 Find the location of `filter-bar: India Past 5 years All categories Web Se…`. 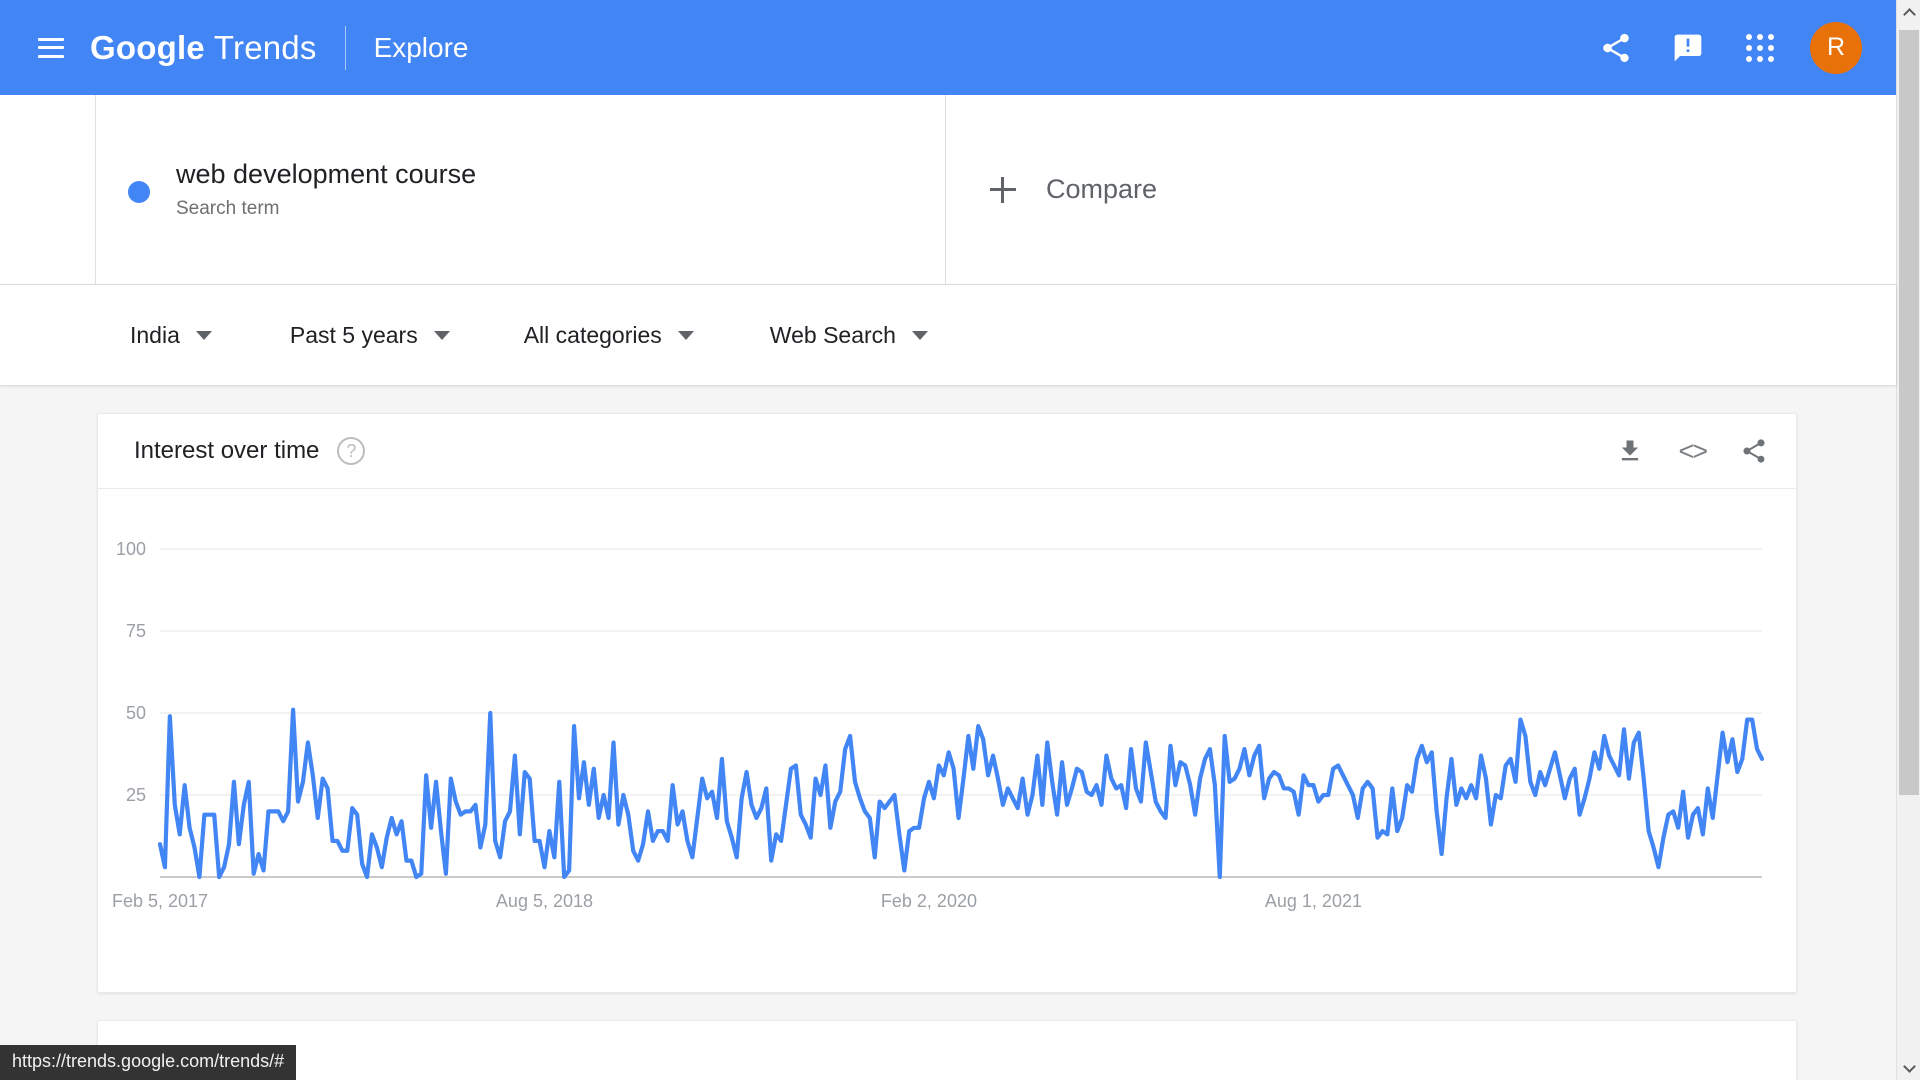

filter-bar: India Past 5 years All categories Web Se… is located at coordinates (948, 335).